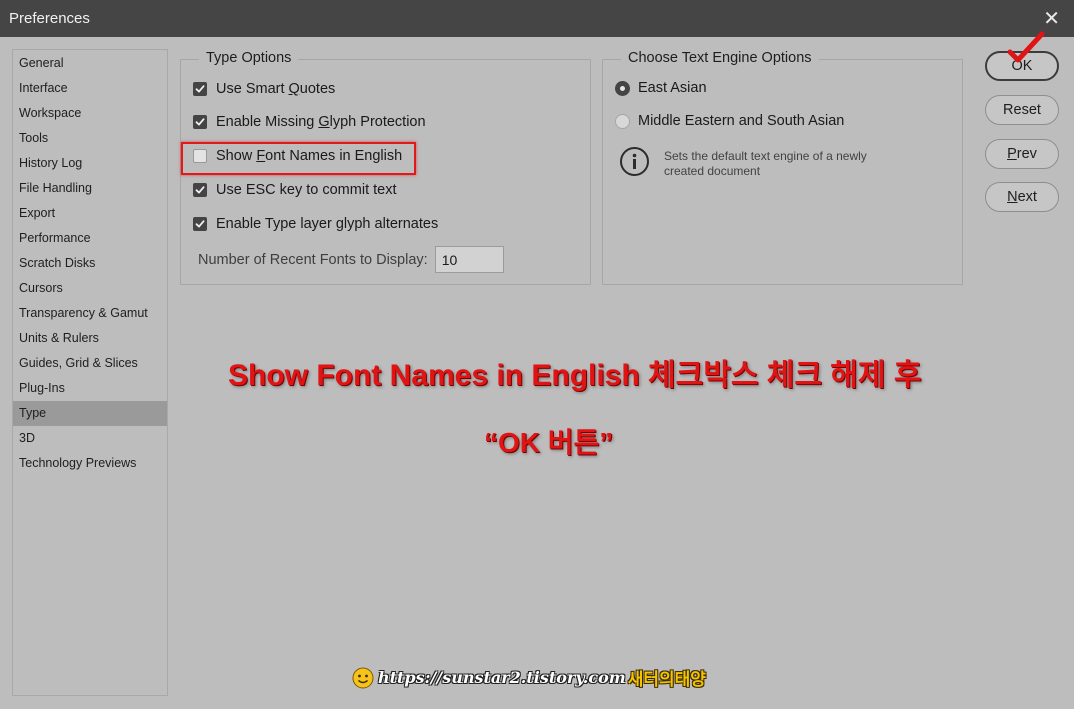  I want to click on smart-quotes-checkbox, so click(200, 89).